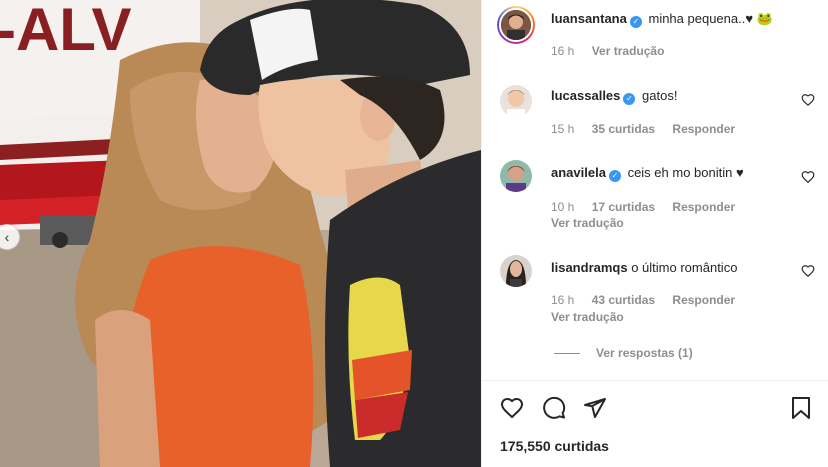 This screenshot has width=828, height=467. What do you see at coordinates (562, 51) in the screenshot?
I see `caption-time: 16 h` at bounding box center [562, 51].